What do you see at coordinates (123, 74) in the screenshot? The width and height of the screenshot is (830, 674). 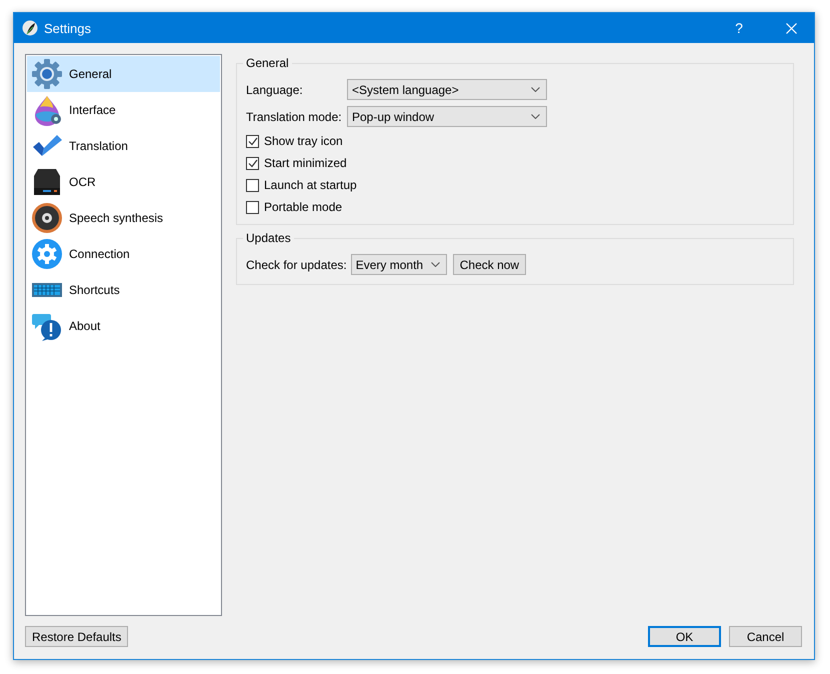 I see `sidebar-item: General` at bounding box center [123, 74].